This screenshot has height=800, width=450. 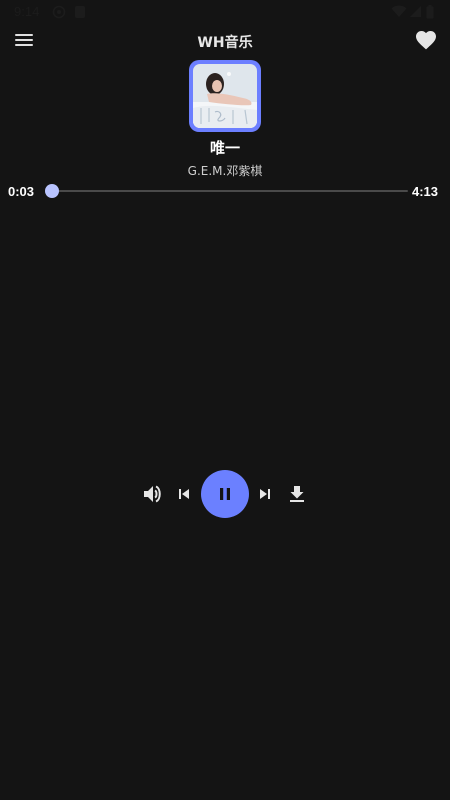 I want to click on app-bar: WH音乐, so click(x=225, y=40).